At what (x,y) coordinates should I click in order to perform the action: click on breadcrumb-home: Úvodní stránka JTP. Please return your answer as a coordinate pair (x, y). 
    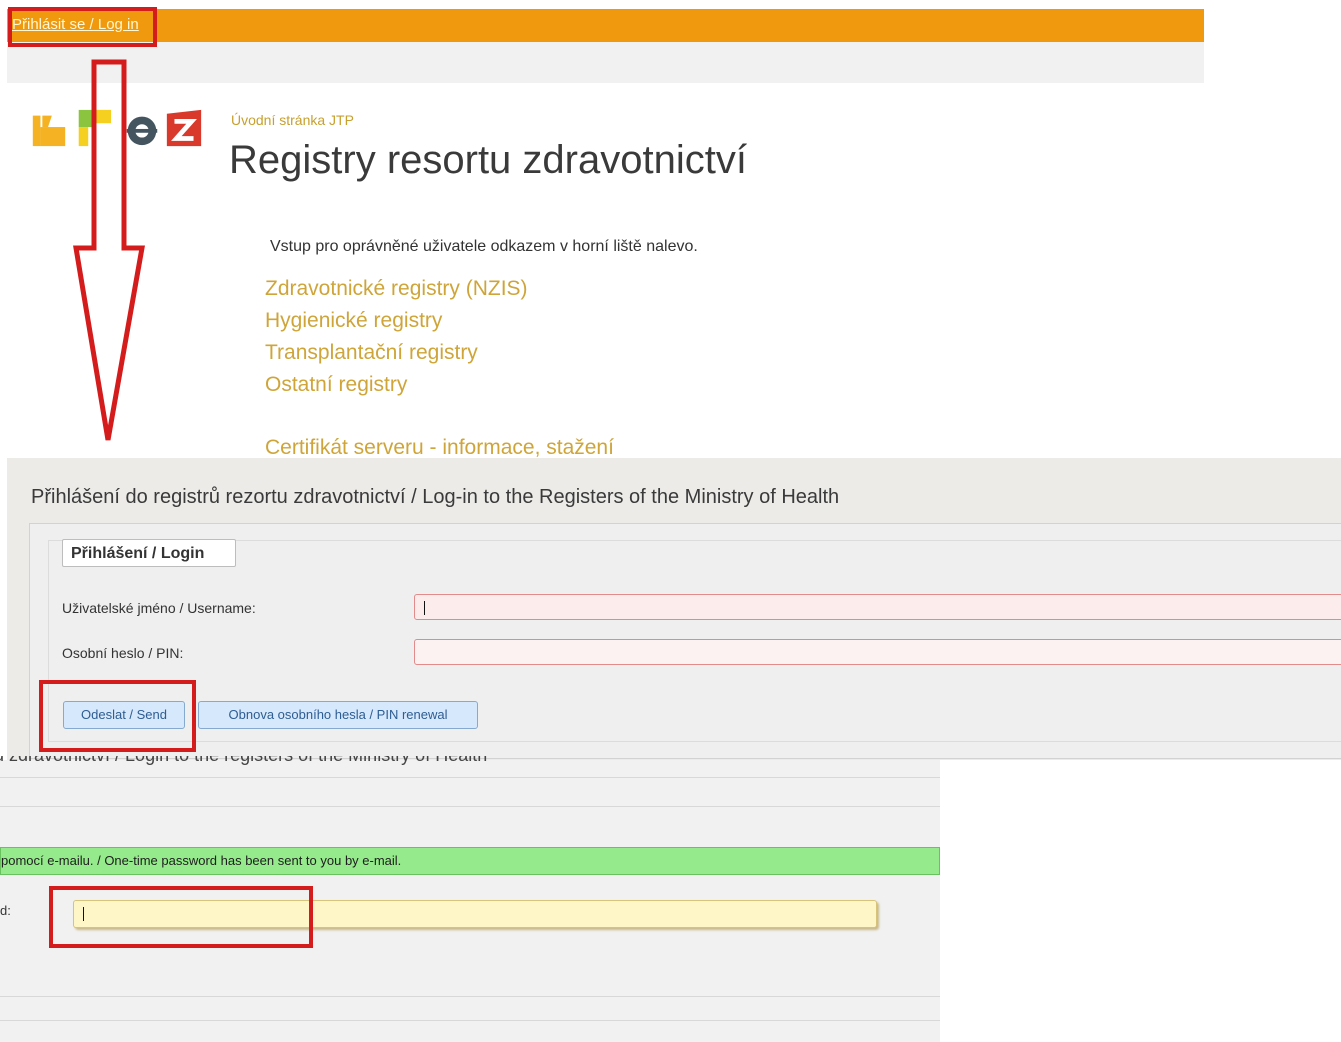
    Looking at the image, I should click on (292, 120).